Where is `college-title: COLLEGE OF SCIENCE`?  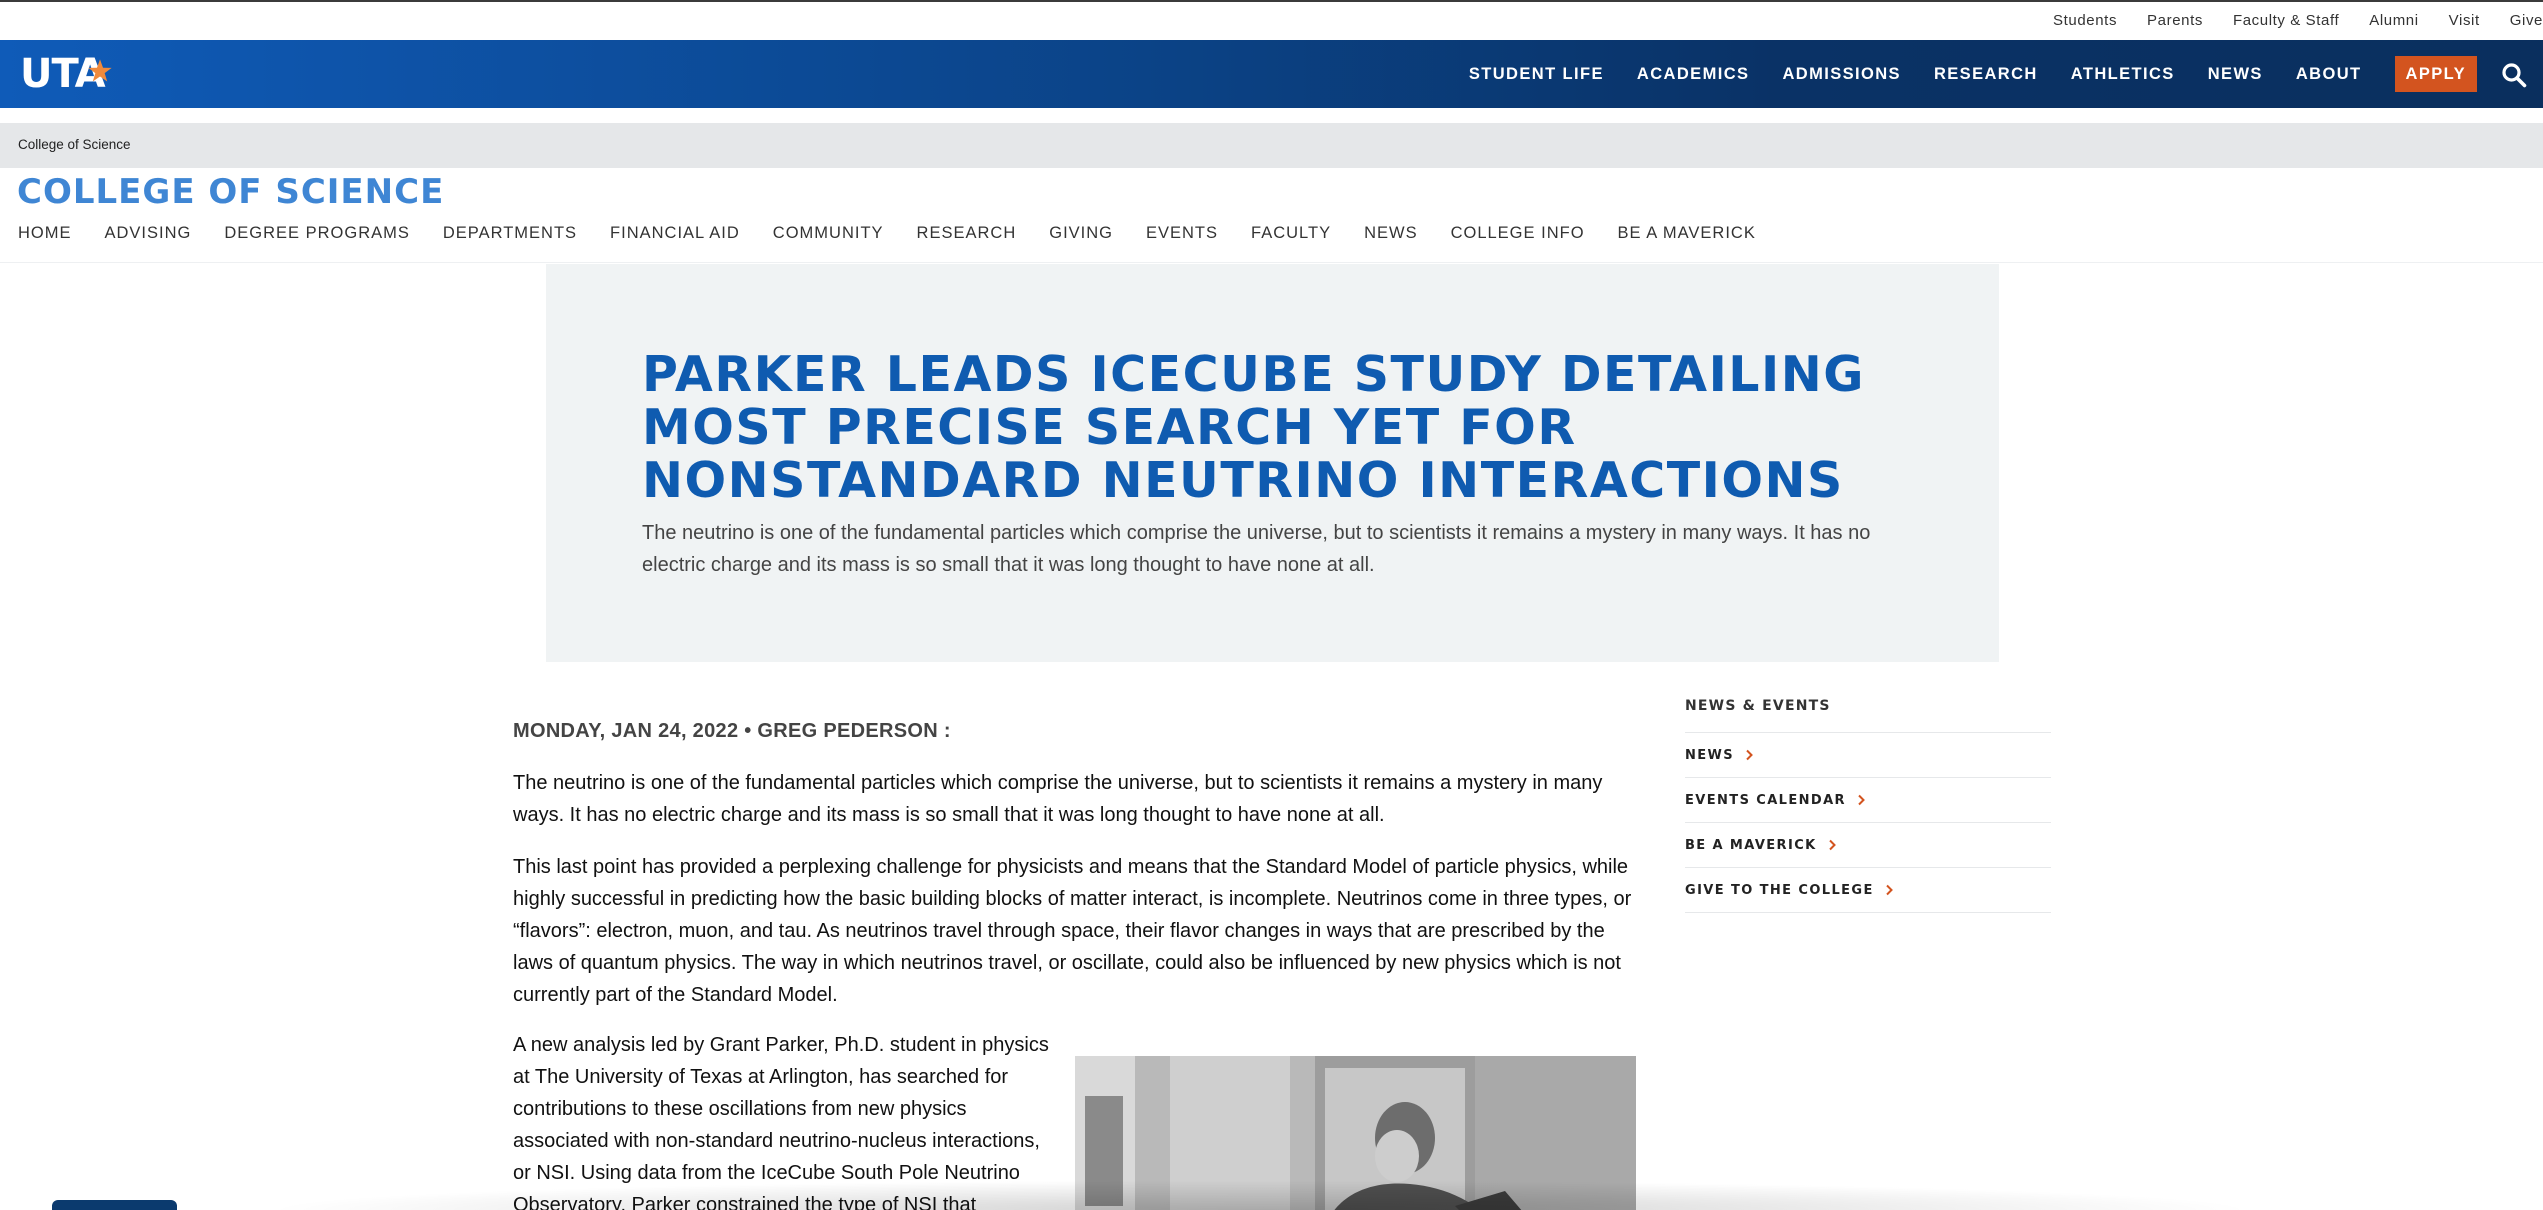
college-title: COLLEGE OF SCIENCE is located at coordinates (230, 192).